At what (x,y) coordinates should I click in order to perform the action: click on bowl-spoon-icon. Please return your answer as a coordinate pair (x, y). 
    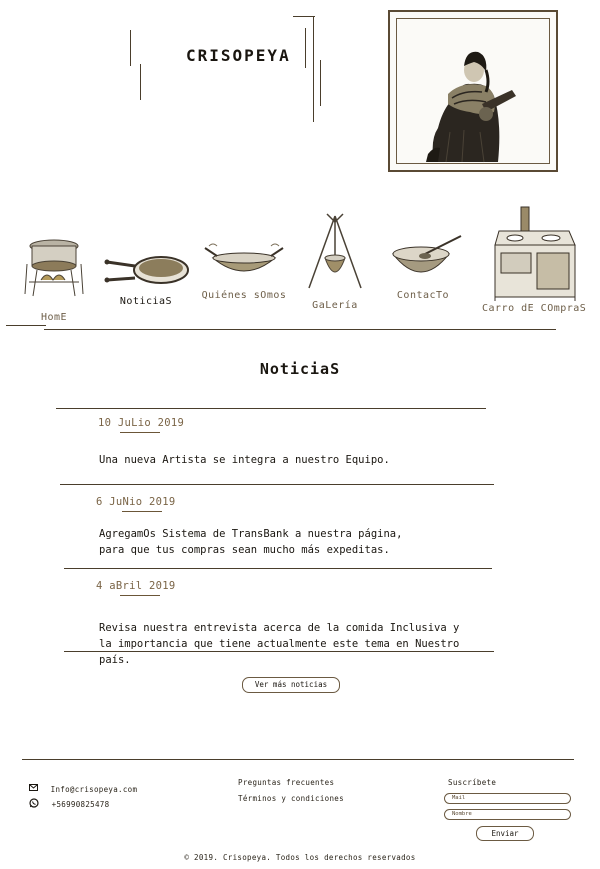
    Looking at the image, I should click on (426, 254).